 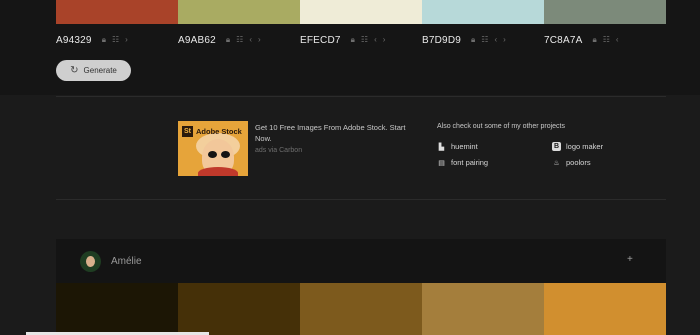 I want to click on adobe-stock-logo: St Adobe Stock, so click(x=212, y=131).